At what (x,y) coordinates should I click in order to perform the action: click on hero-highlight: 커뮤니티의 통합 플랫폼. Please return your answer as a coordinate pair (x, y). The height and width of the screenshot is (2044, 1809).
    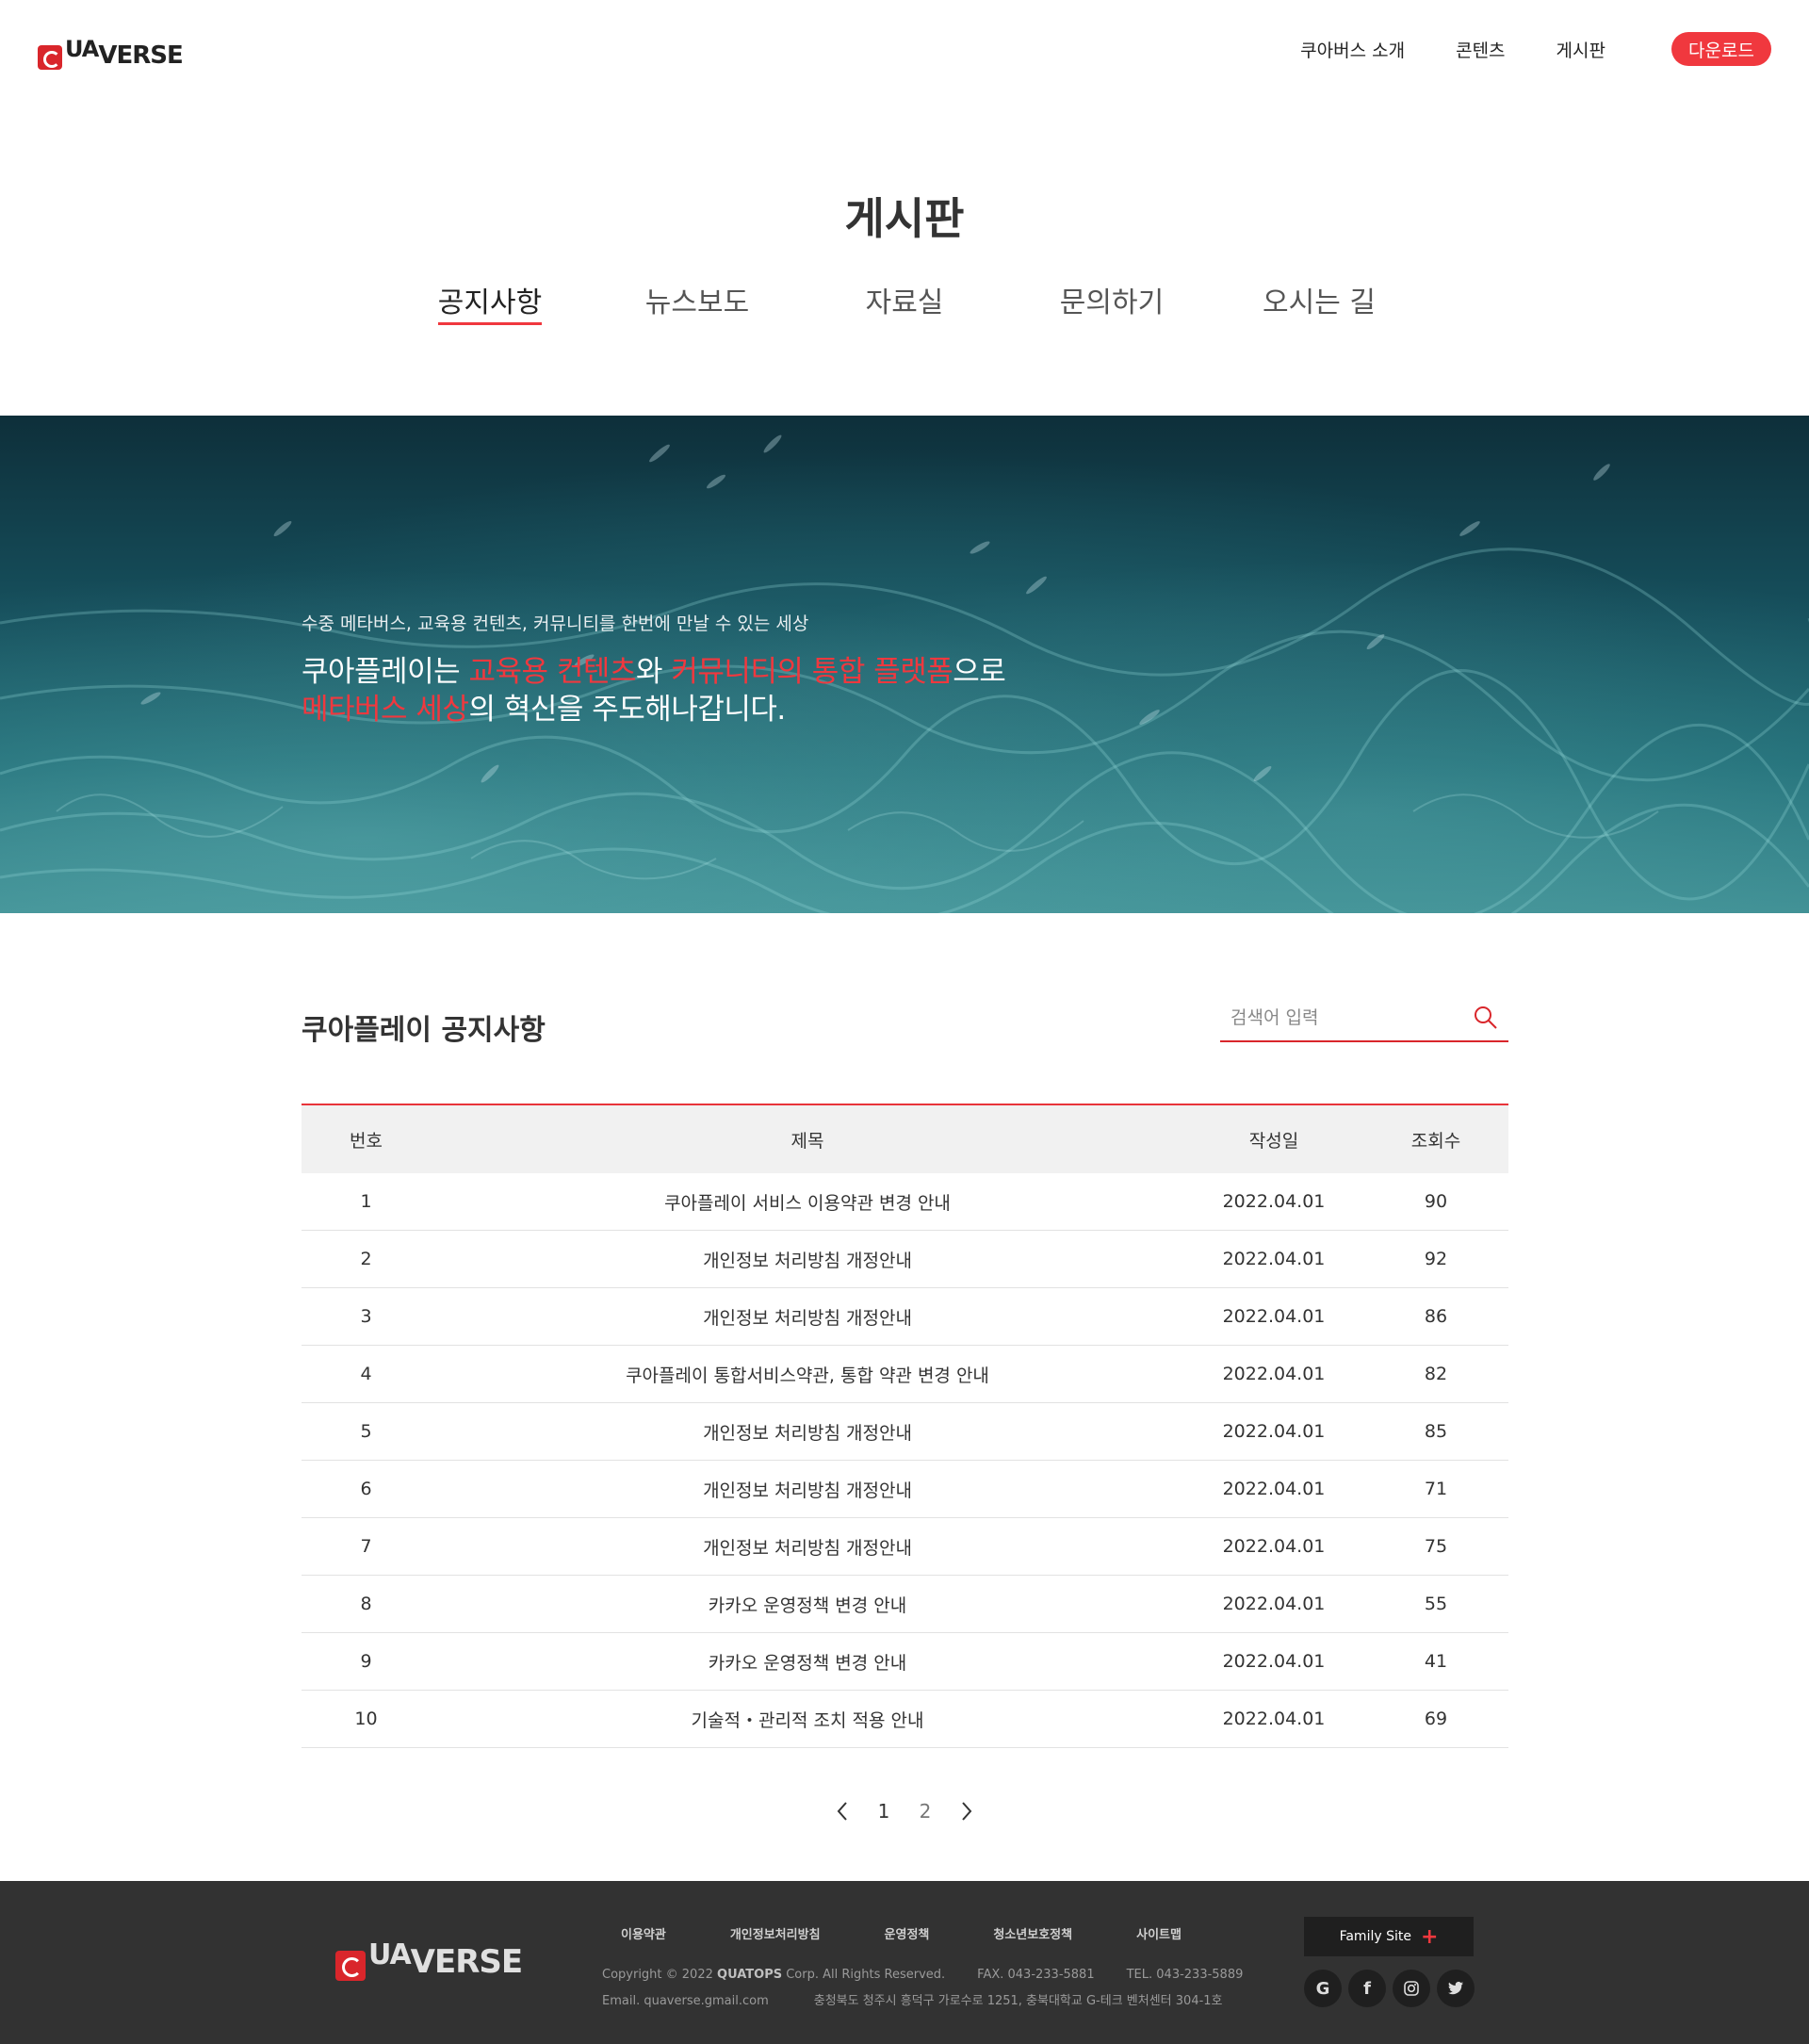
    Looking at the image, I should click on (812, 672).